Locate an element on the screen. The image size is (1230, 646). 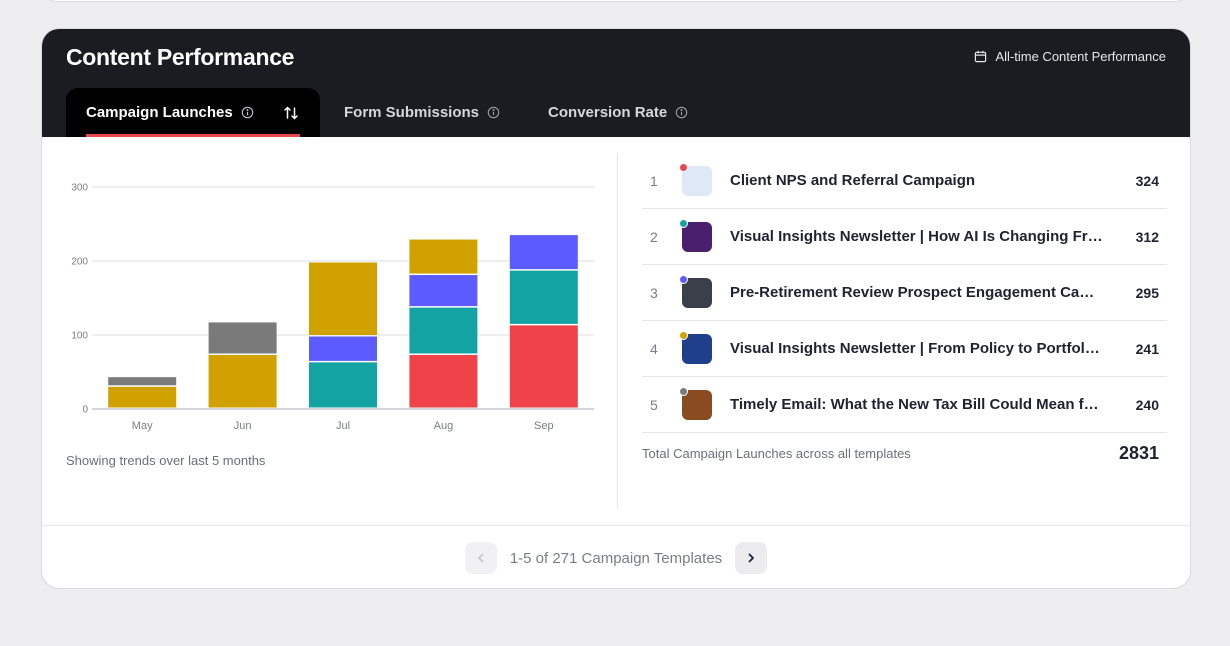
y-tick-label: 0 is located at coordinates (85, 410).